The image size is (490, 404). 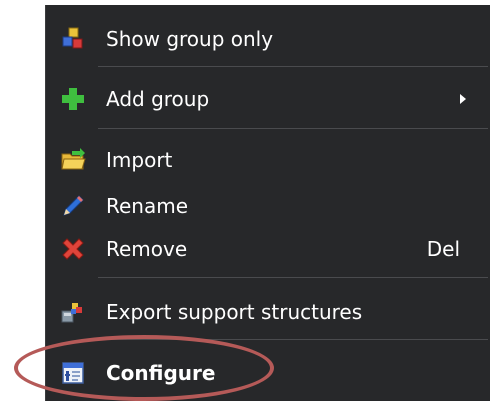 What do you see at coordinates (190, 39) in the screenshot?
I see `menu-item-label: Show group only` at bounding box center [190, 39].